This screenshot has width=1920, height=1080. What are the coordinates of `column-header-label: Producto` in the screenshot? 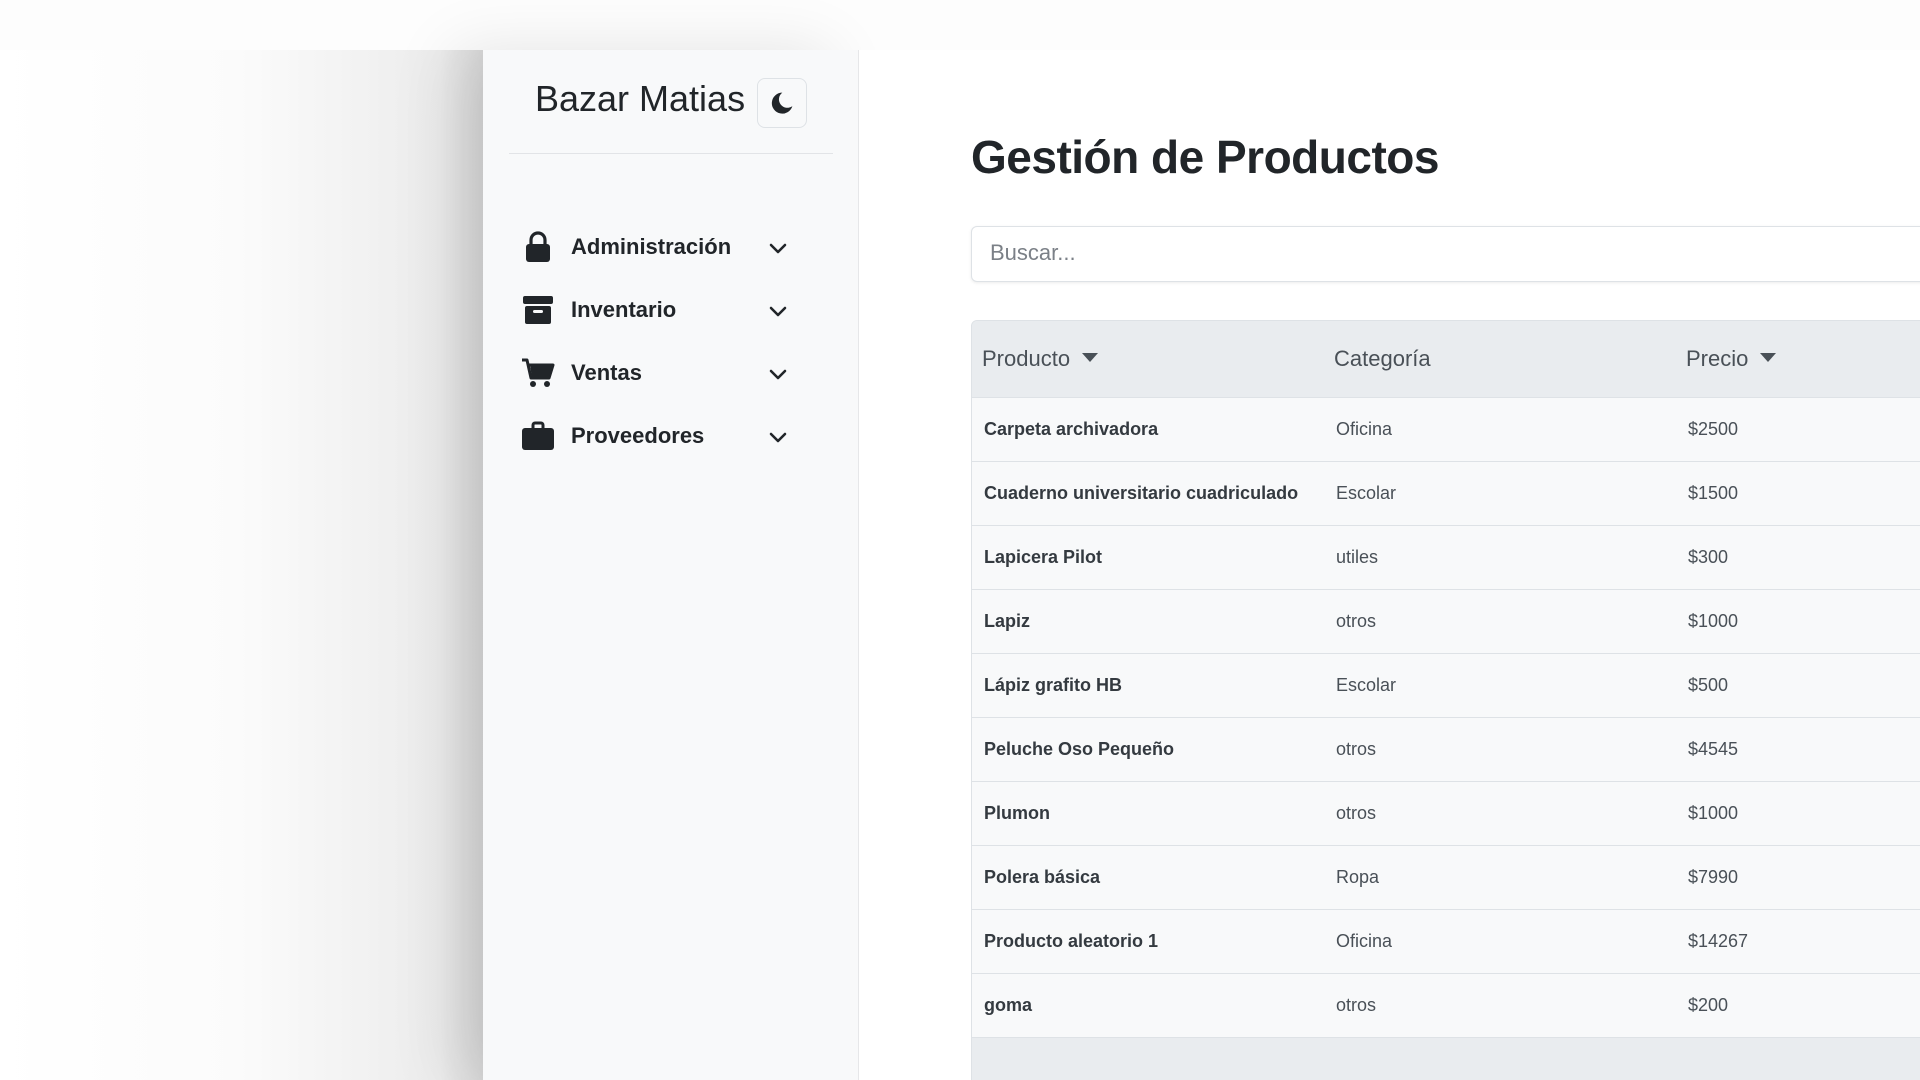 It's located at (1026, 358).